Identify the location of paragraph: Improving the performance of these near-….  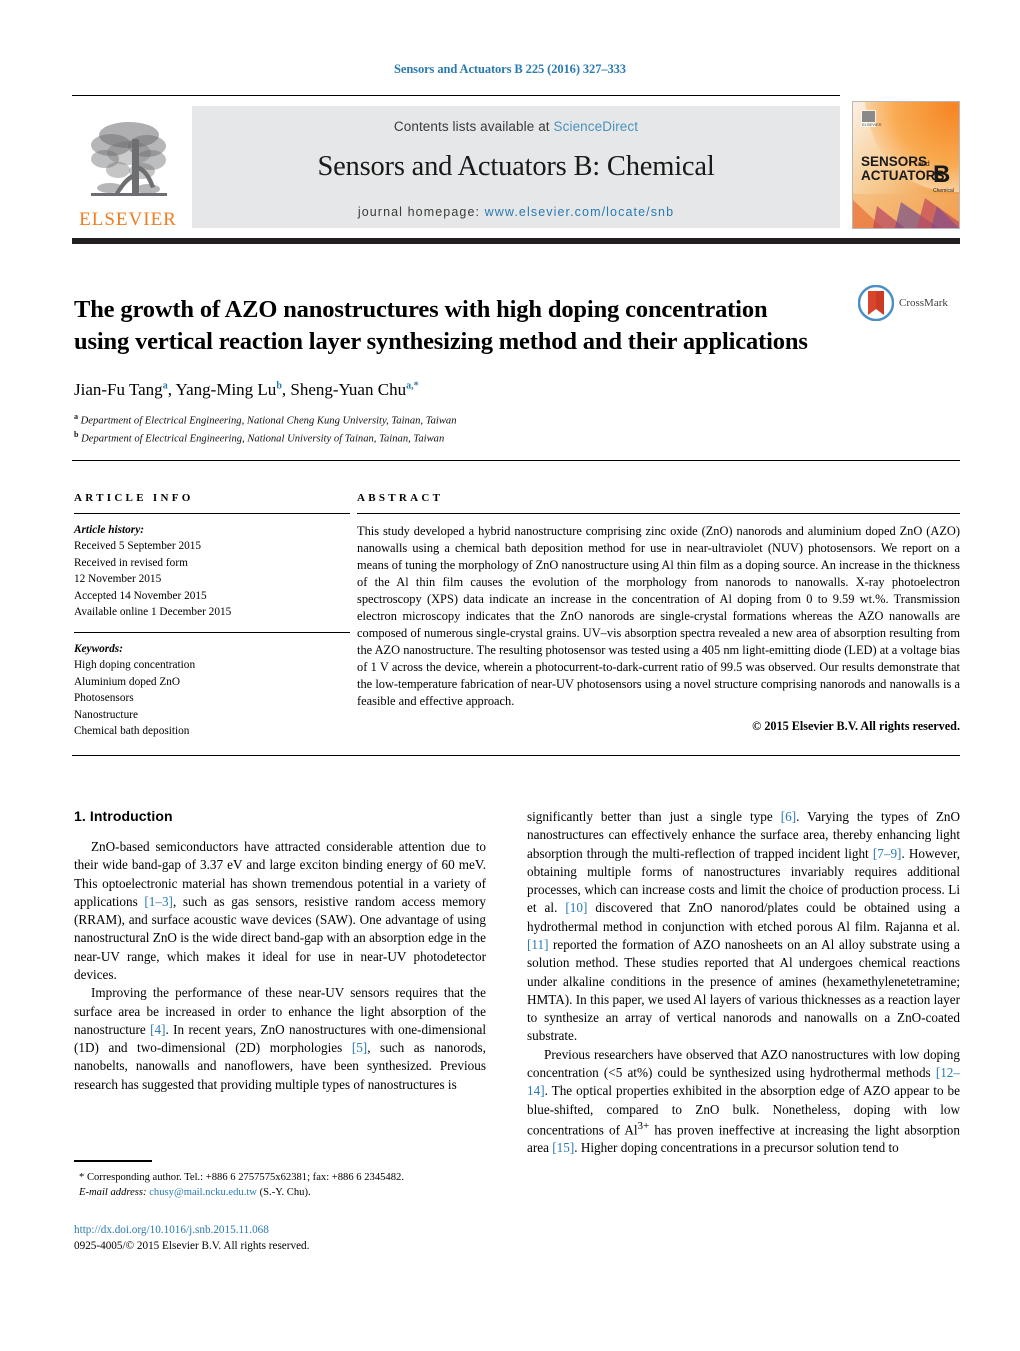
(280, 1038).